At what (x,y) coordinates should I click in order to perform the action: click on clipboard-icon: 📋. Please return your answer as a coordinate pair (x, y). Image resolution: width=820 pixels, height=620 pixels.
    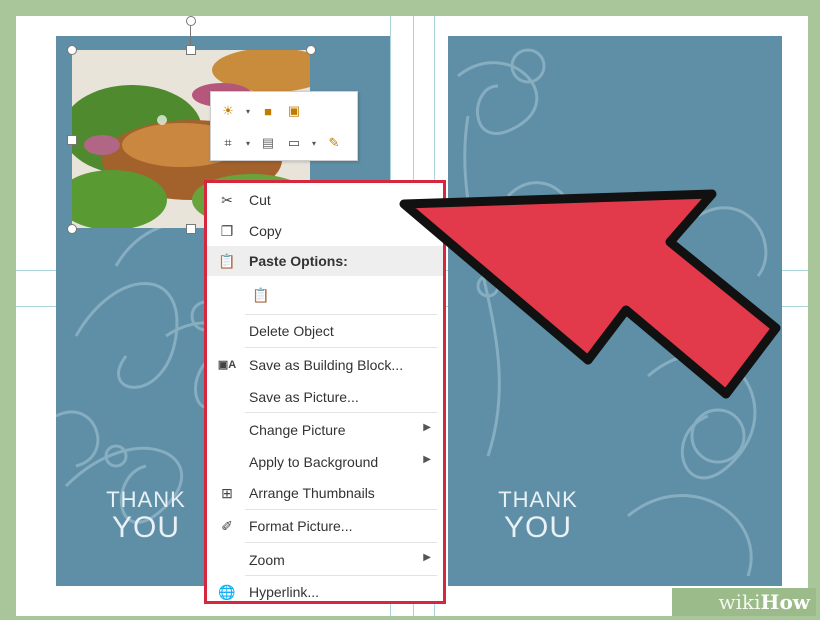
    Looking at the image, I should click on (227, 261).